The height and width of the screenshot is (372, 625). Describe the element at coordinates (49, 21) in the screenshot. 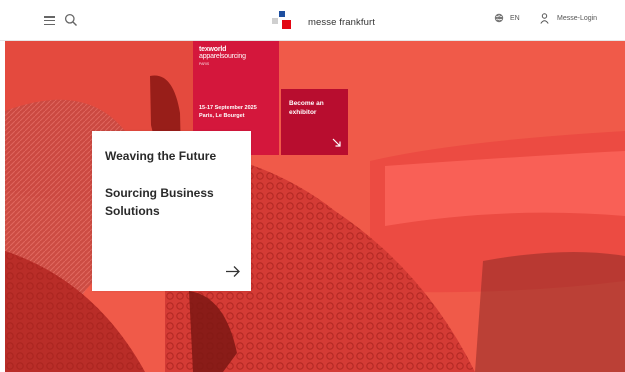

I see `hamburger-menu-icon` at that location.